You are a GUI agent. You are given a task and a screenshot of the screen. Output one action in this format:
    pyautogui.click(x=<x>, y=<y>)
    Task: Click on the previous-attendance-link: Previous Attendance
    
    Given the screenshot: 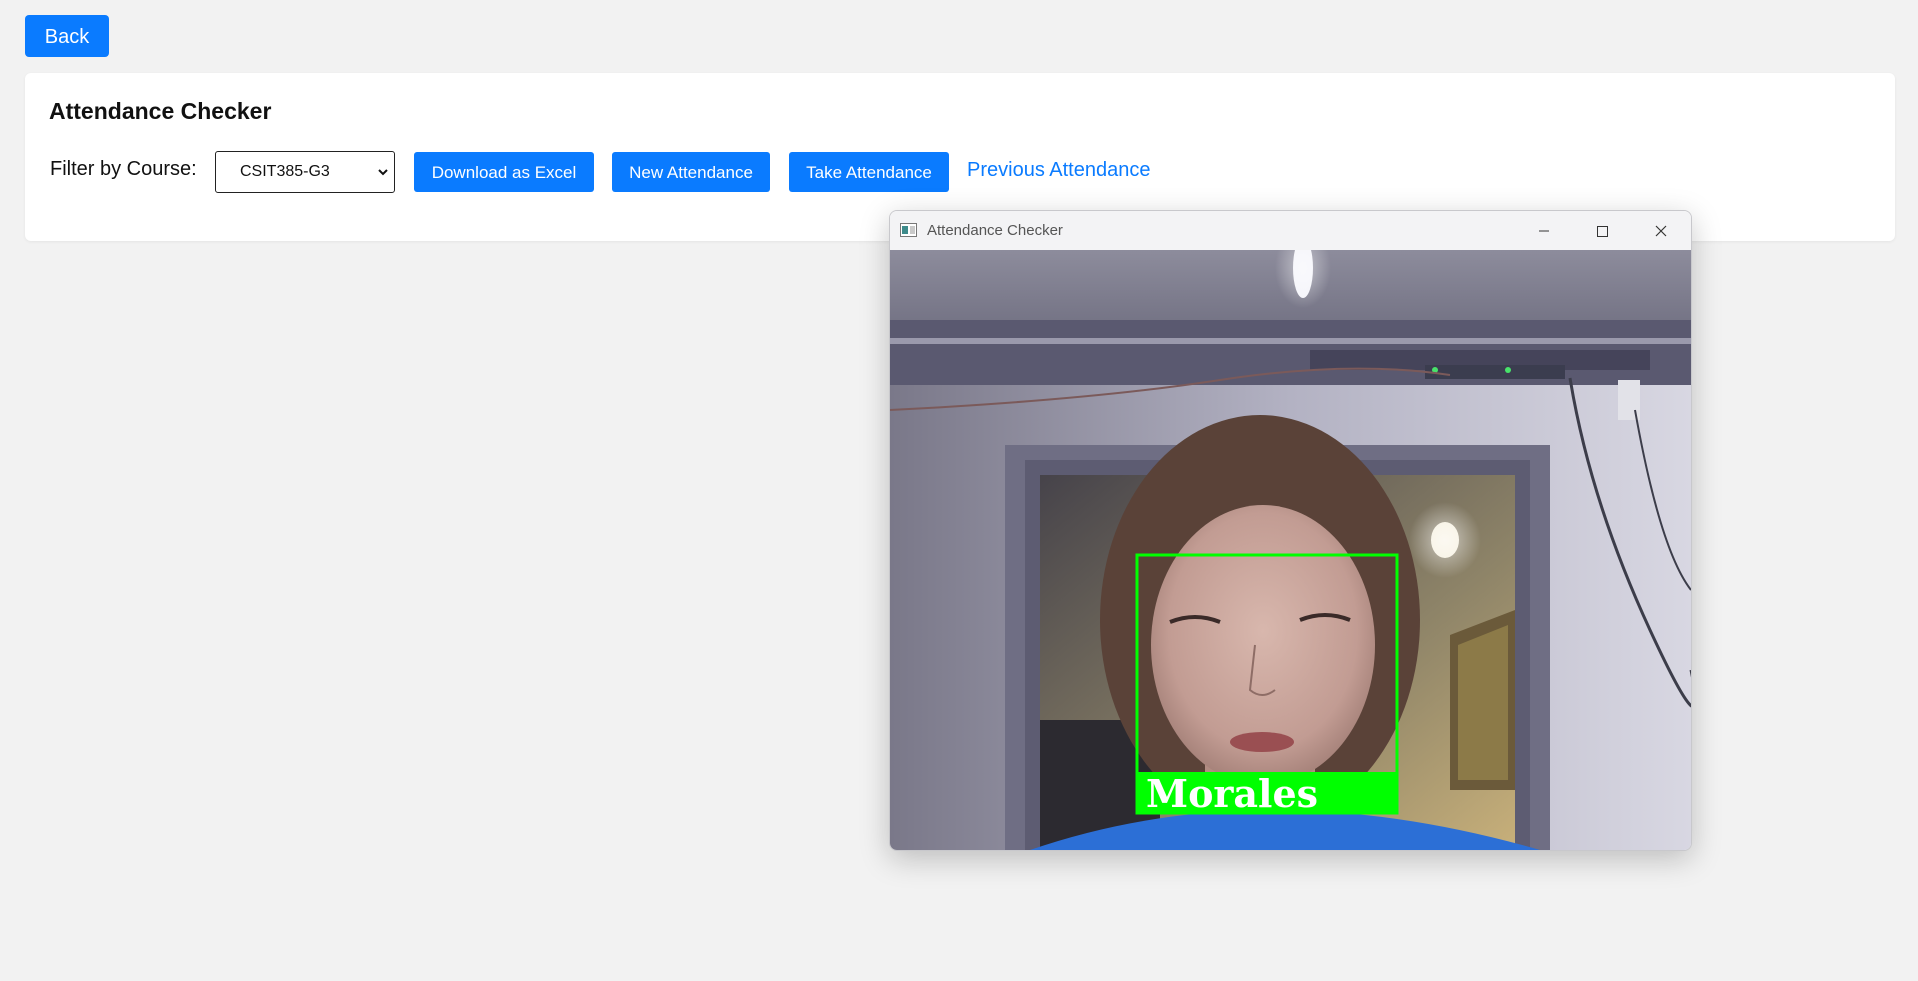 What is the action you would take?
    pyautogui.click(x=1058, y=170)
    